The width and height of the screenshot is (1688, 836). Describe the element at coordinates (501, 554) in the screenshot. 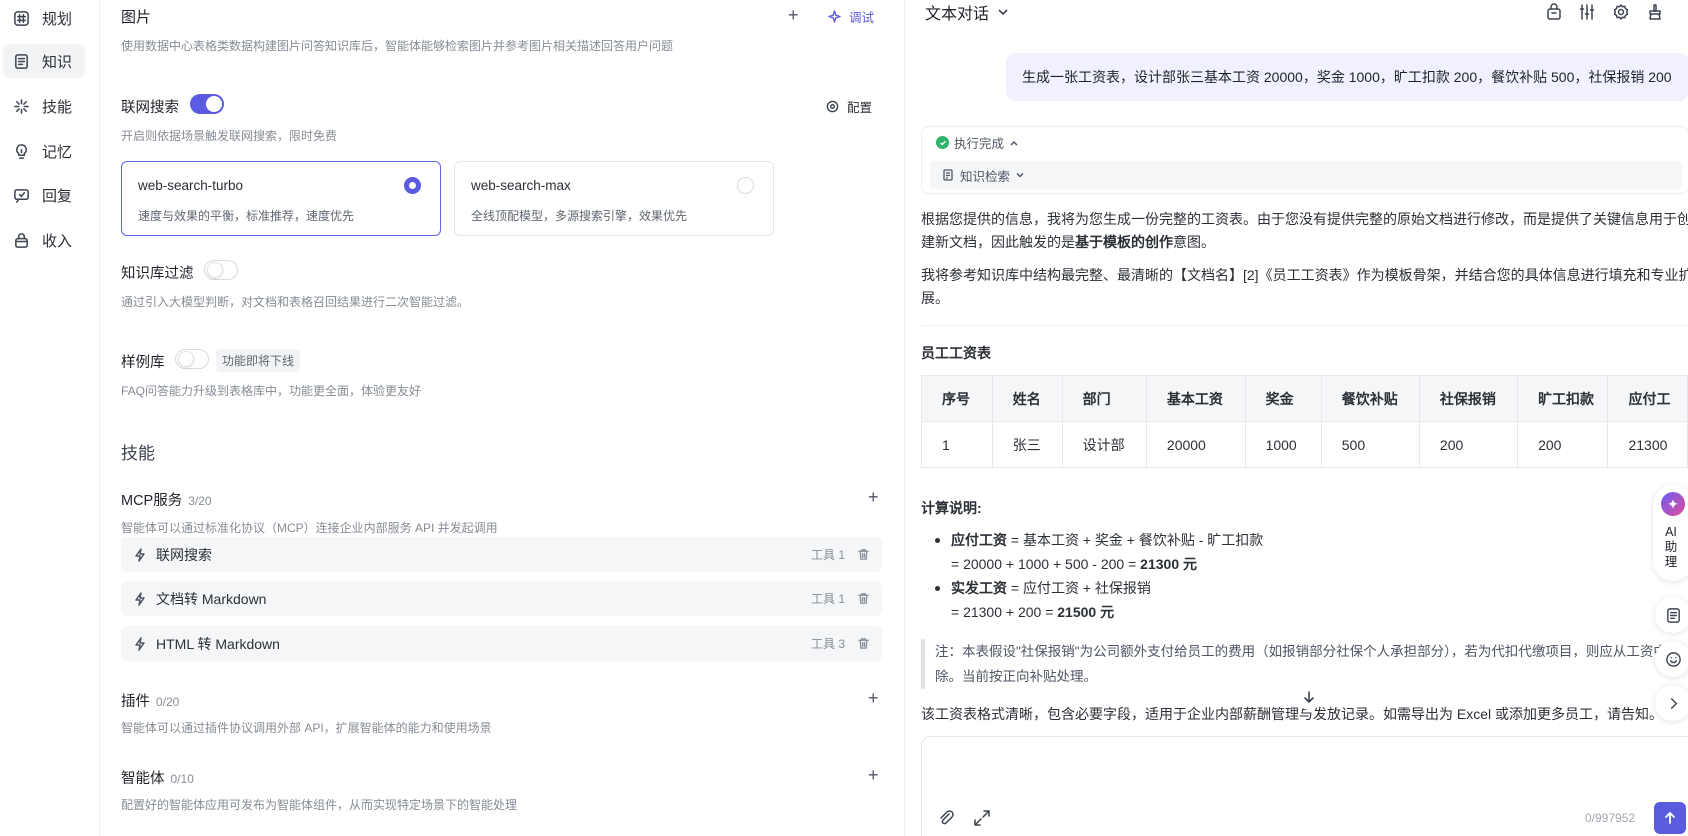

I see `mcp-tool-row: 联网搜索 工具 1` at that location.